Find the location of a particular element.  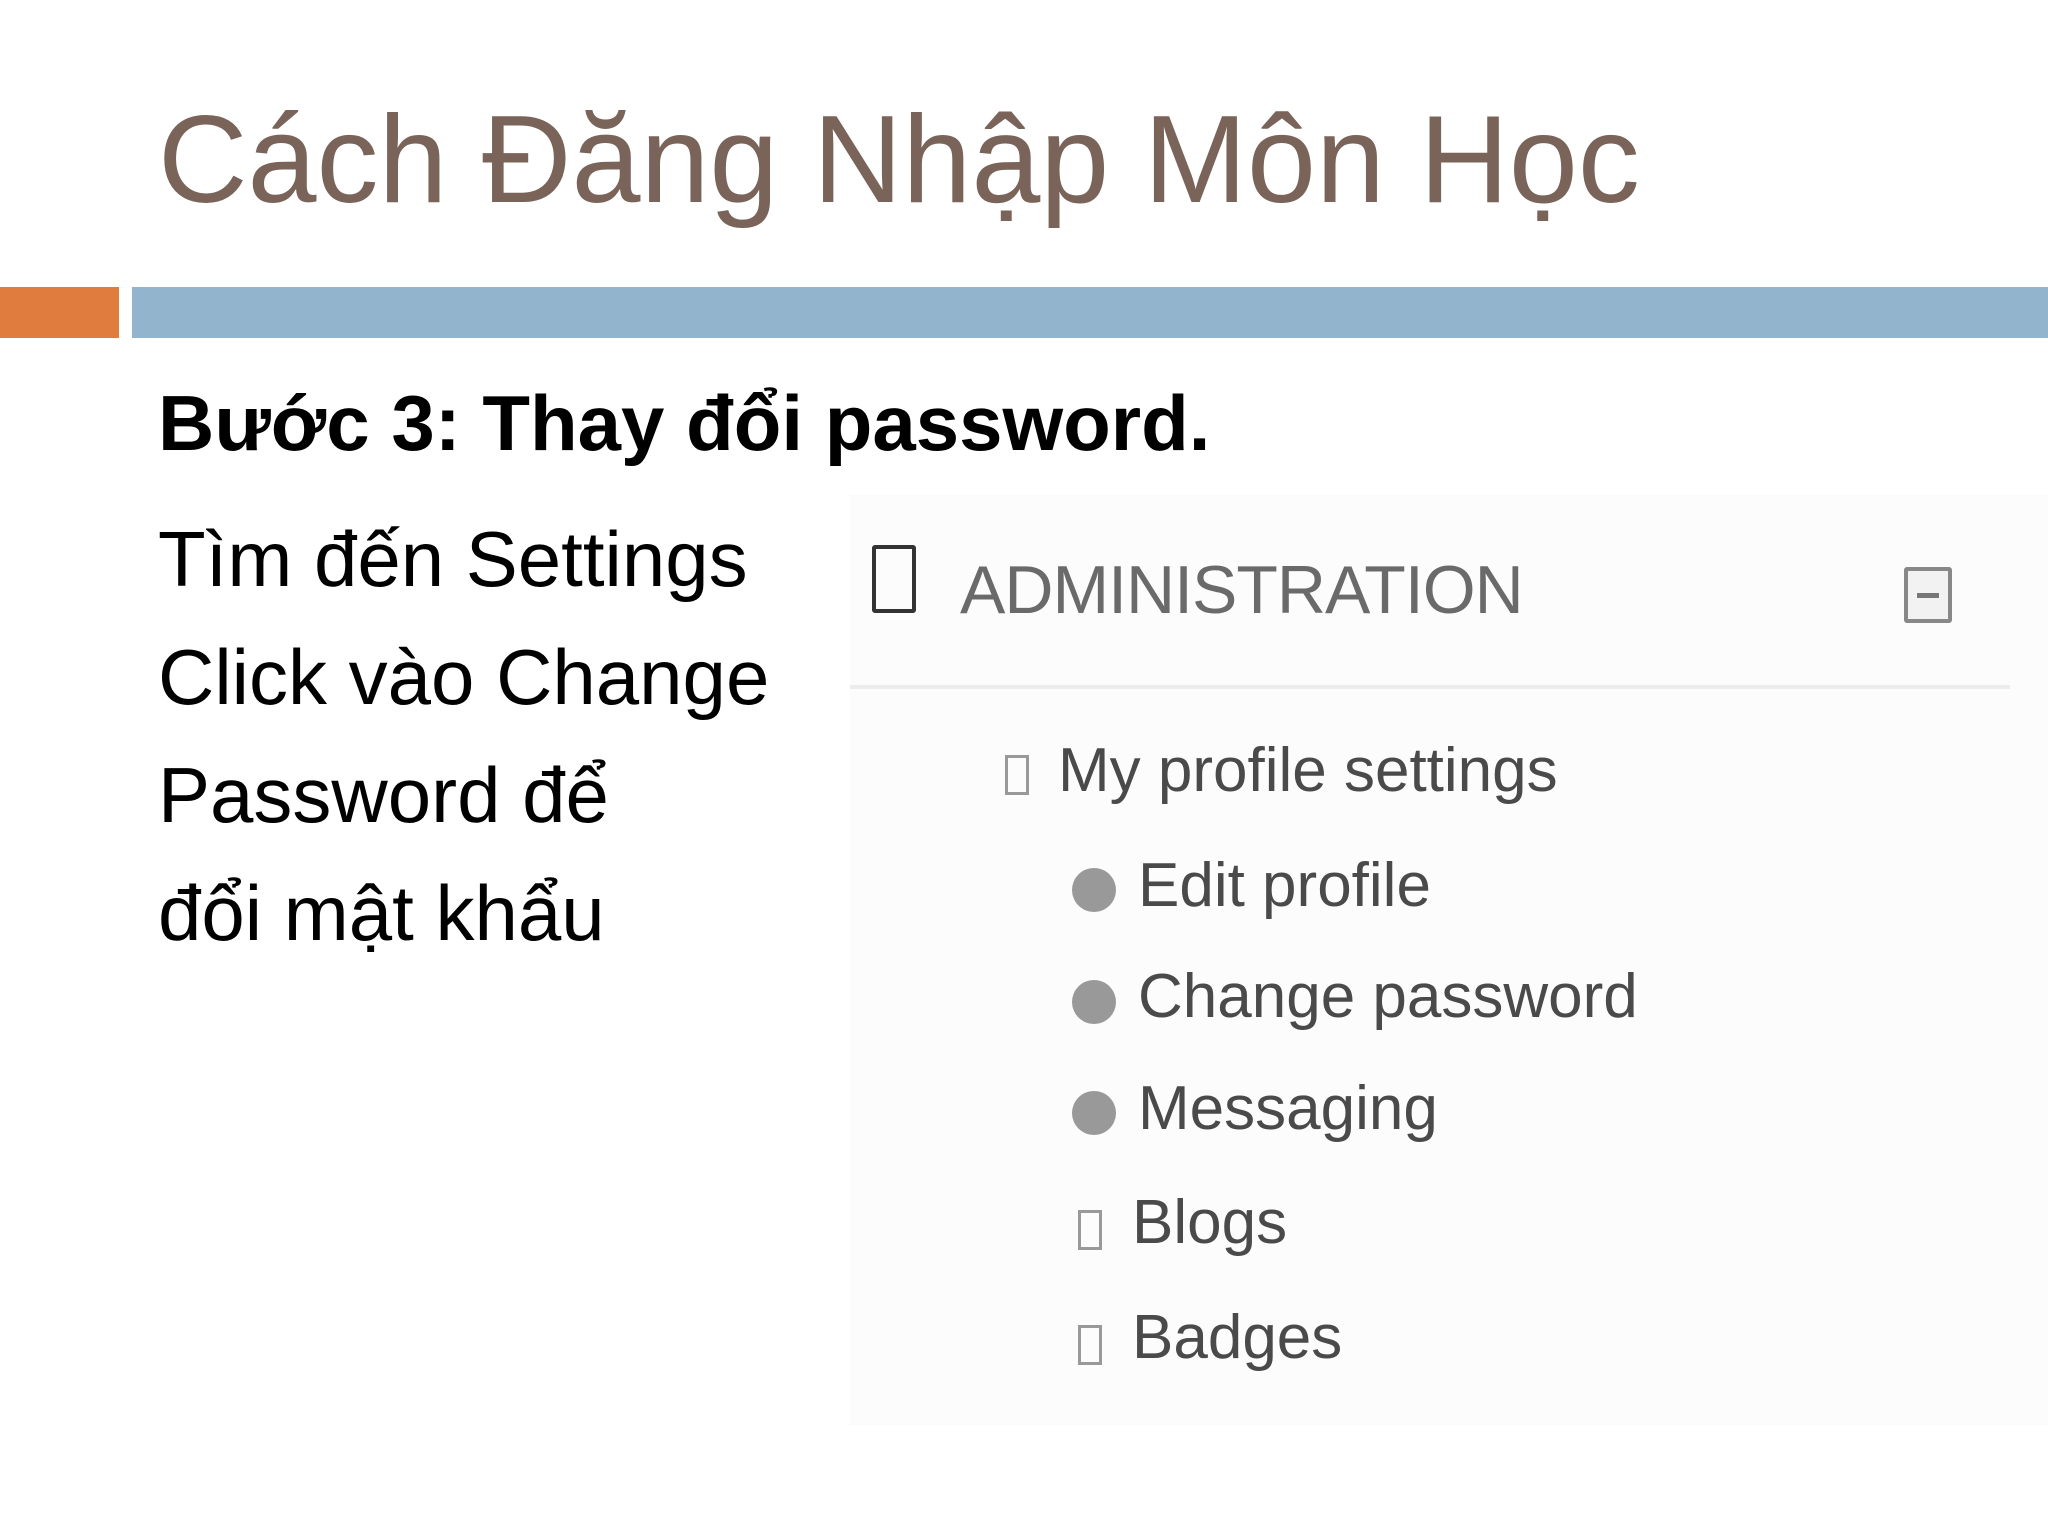

panel-title: ADMINISTRATION is located at coordinates (1242, 590).